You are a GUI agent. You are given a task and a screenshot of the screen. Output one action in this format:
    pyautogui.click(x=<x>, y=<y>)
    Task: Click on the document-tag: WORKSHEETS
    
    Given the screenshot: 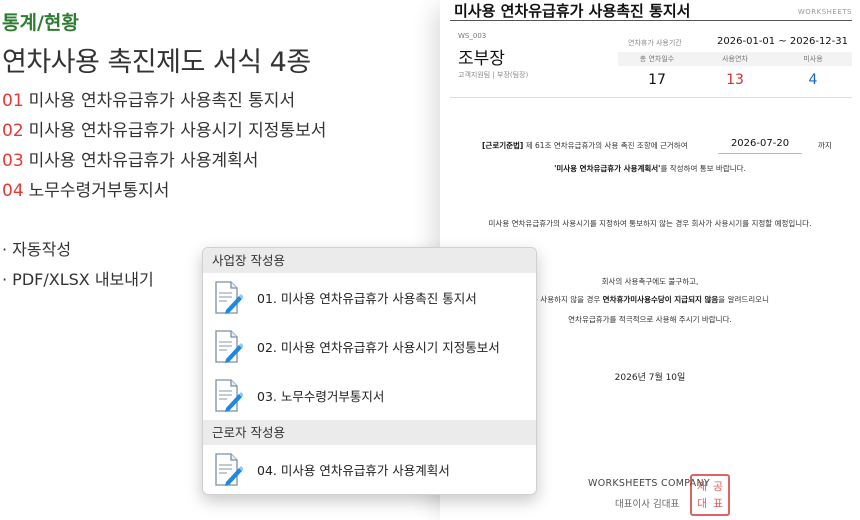 What is the action you would take?
    pyautogui.click(x=824, y=12)
    